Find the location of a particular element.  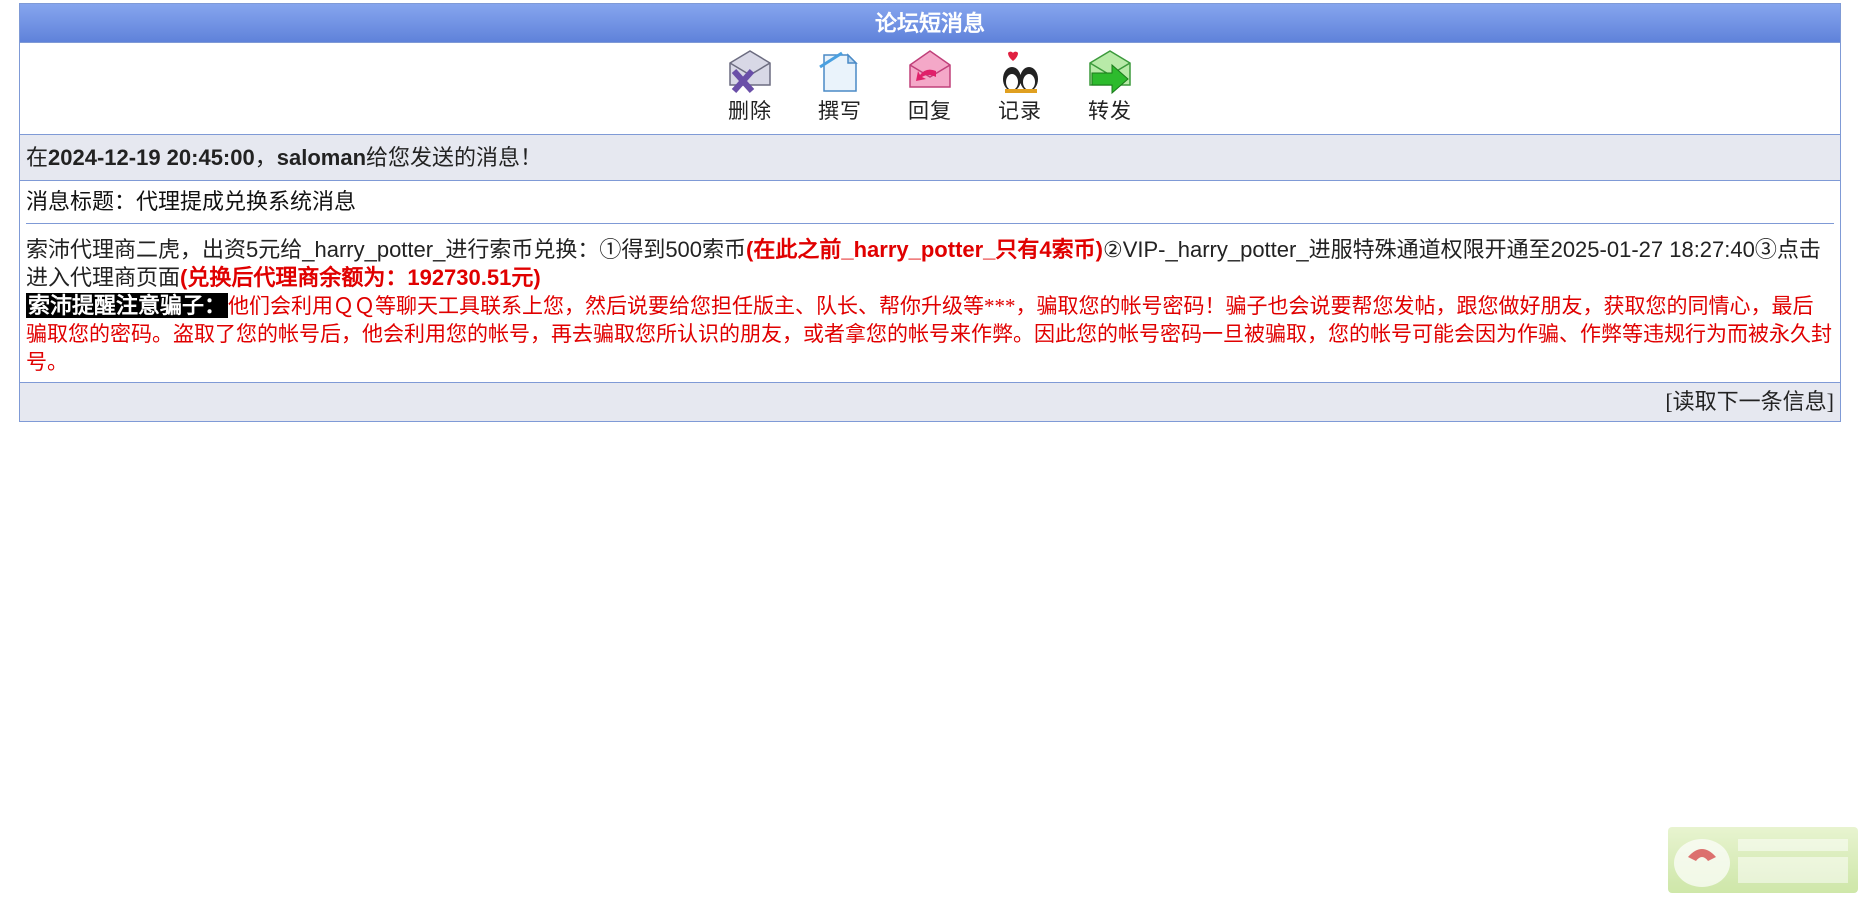

forward-button: 转发 is located at coordinates (1110, 87).